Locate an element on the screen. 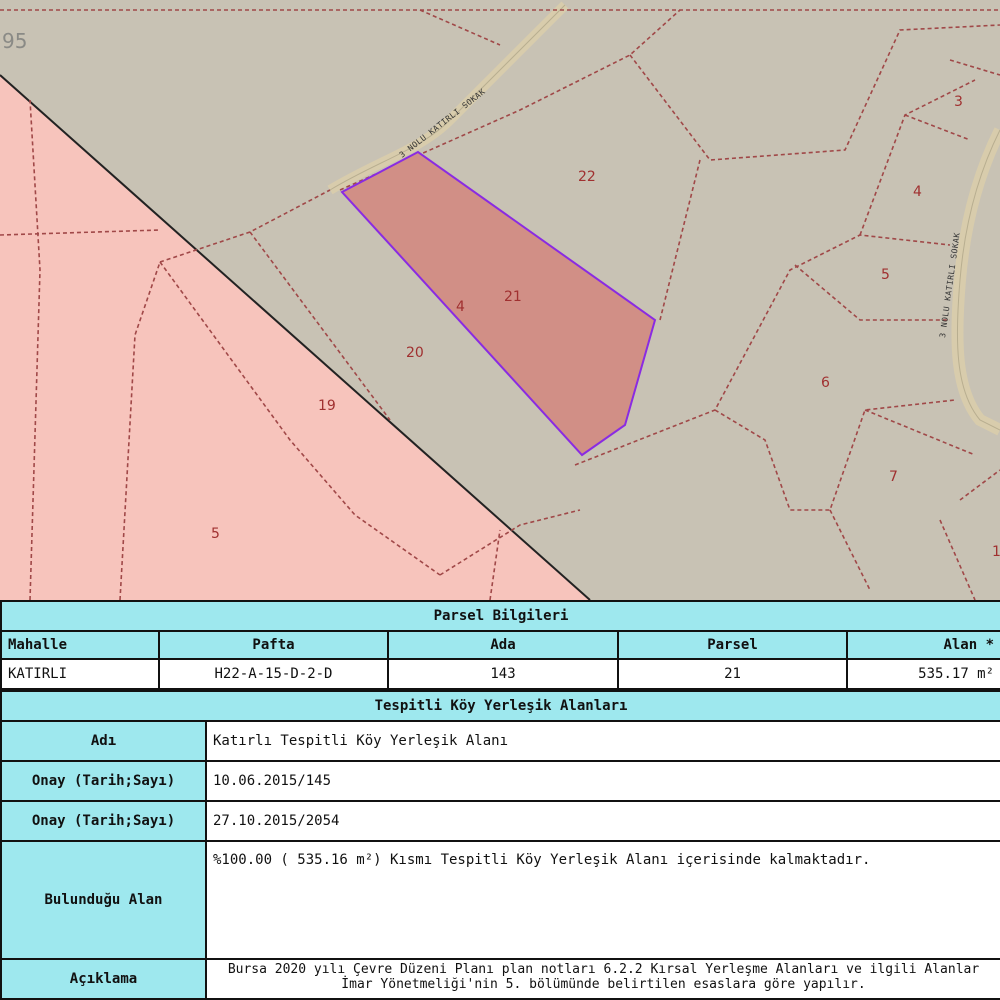  corner-number: 95 is located at coordinates (14, 41).